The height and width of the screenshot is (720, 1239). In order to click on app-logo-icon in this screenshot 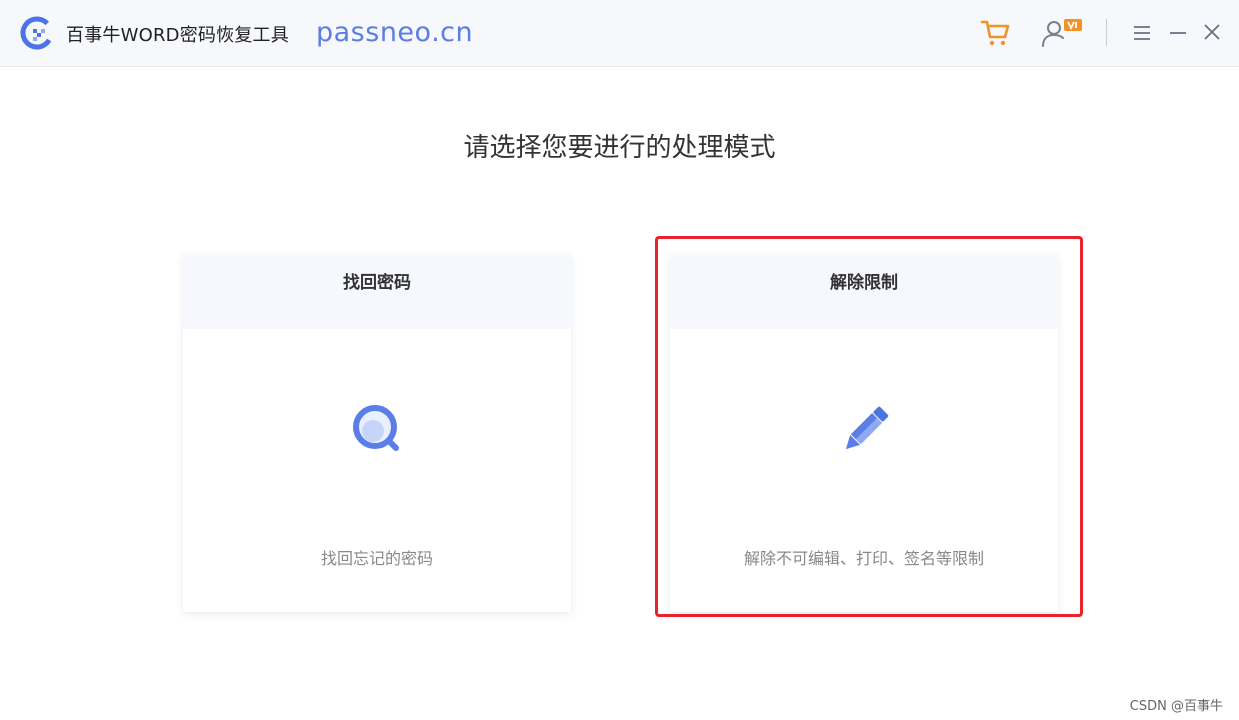, I will do `click(37, 33)`.